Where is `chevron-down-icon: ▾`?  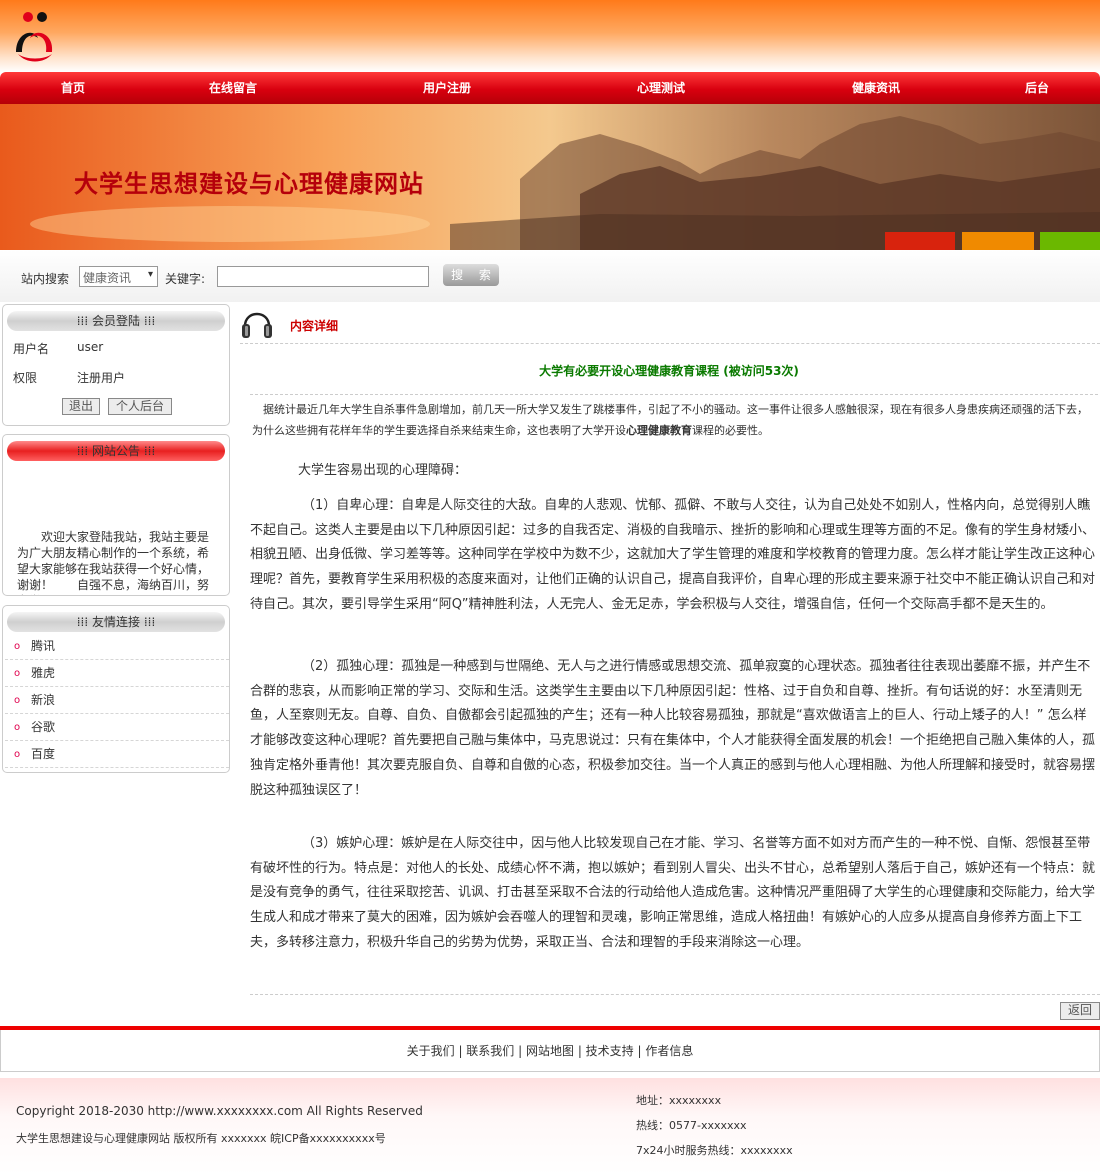 chevron-down-icon: ▾ is located at coordinates (150, 274).